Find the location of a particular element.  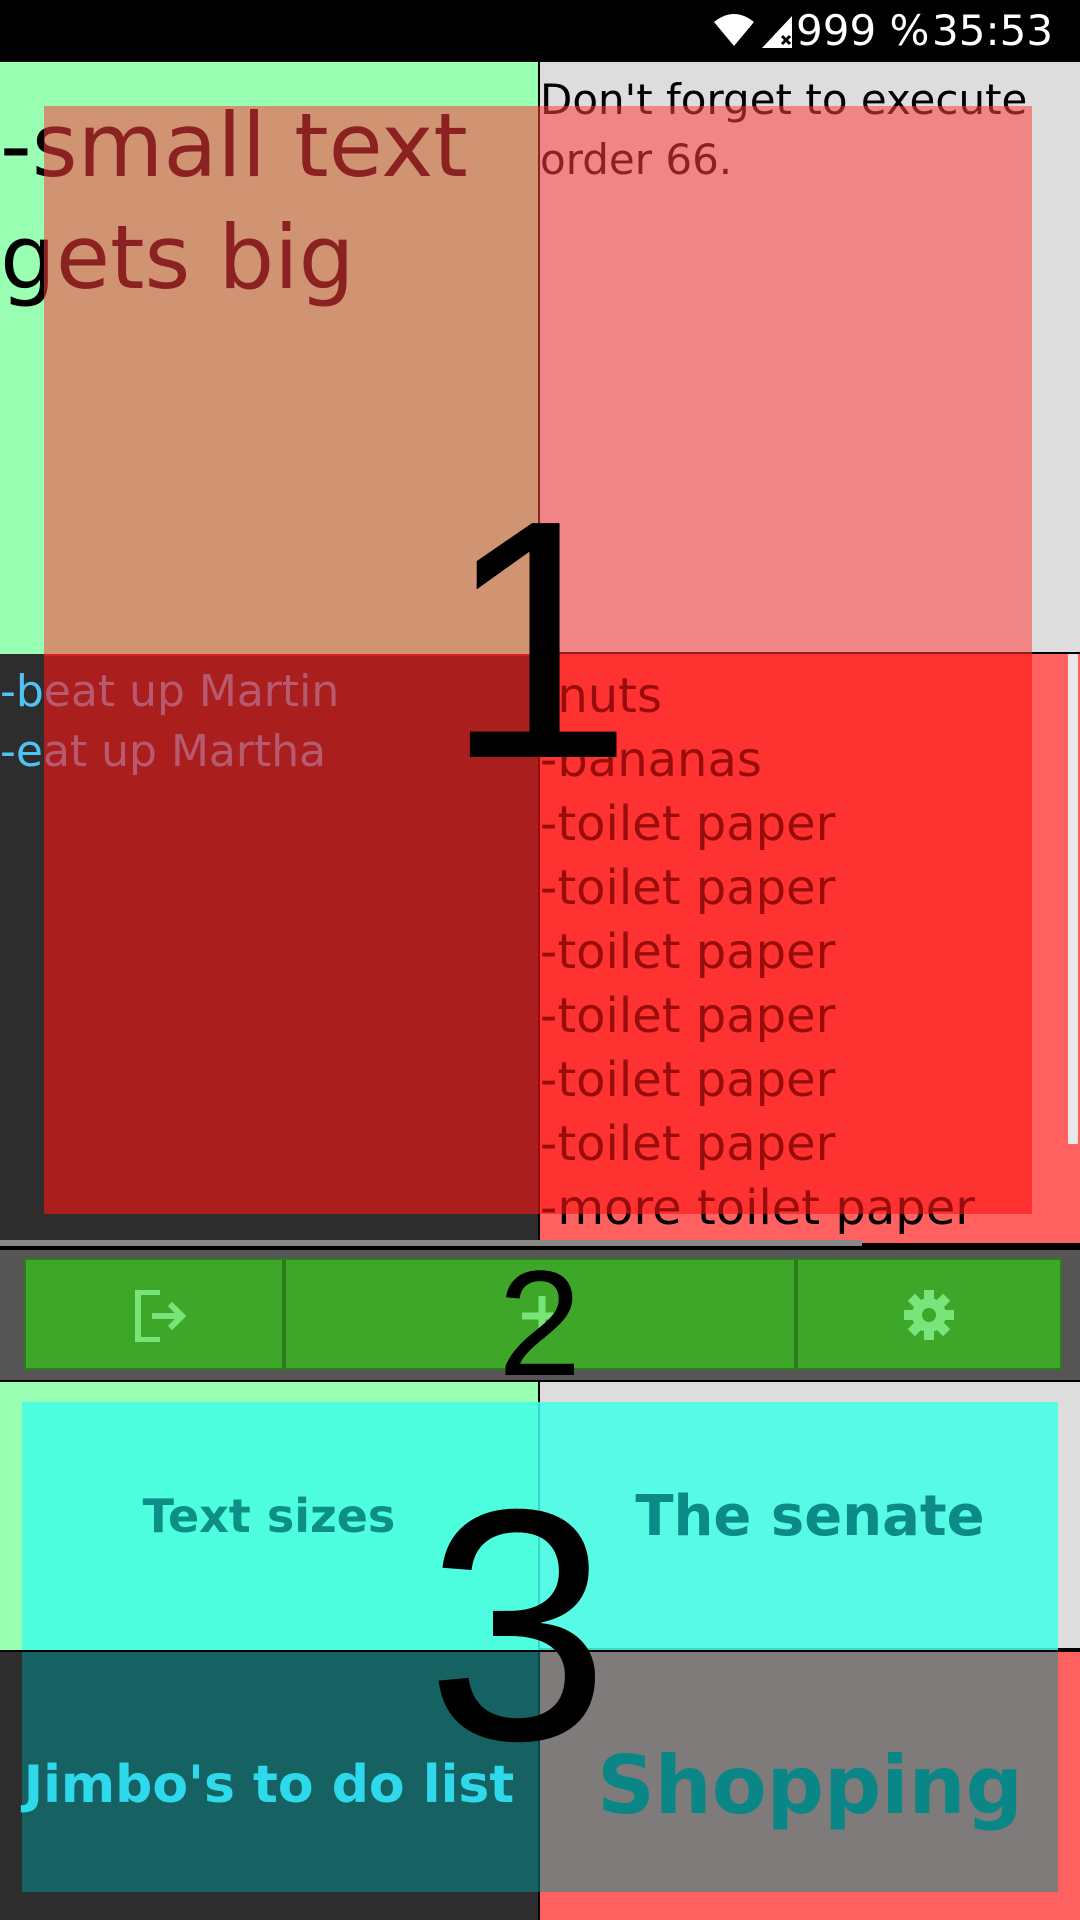

category-label-jimbos-todo: Jimbo's to do list is located at coordinates (269, 1785).